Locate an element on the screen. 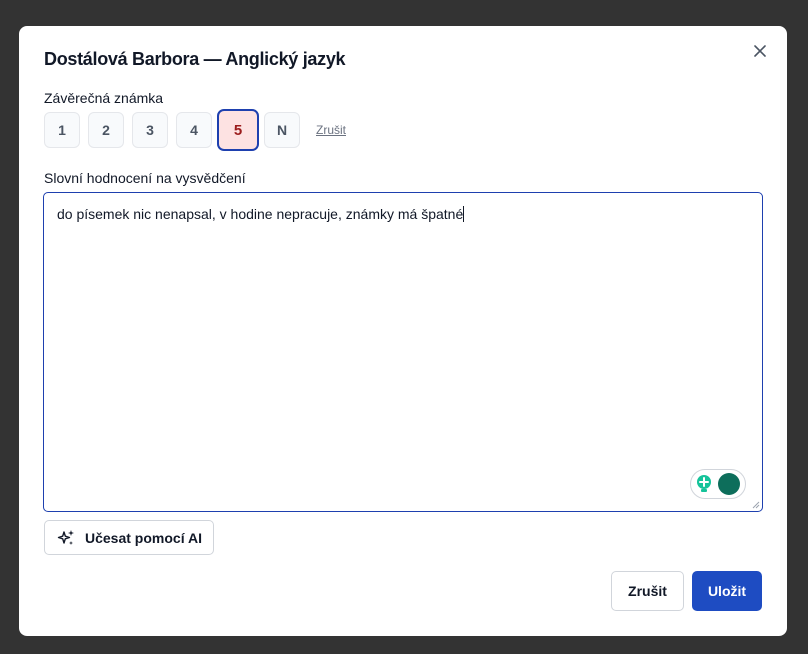 The width and height of the screenshot is (808, 654). text-caret is located at coordinates (464, 214).